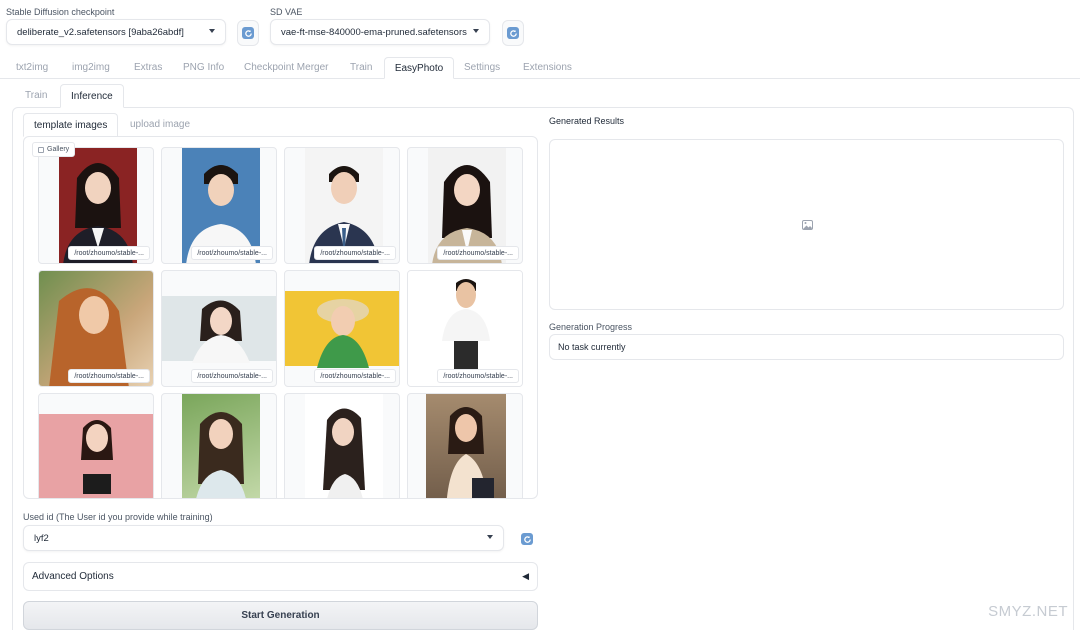 This screenshot has width=1080, height=630. What do you see at coordinates (419, 68) in the screenshot?
I see `tab-easyphoto: EasyPhoto` at bounding box center [419, 68].